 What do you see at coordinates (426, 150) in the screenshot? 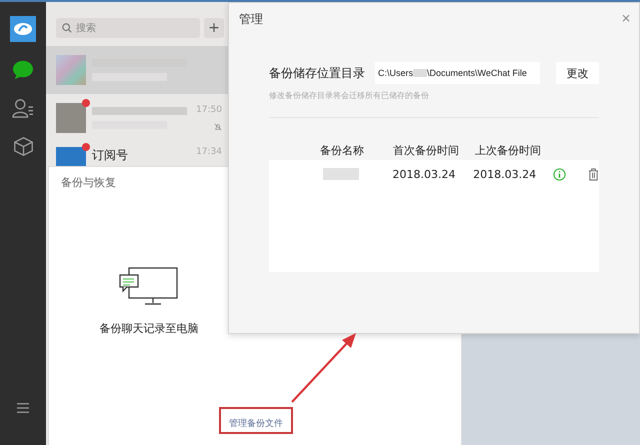
I see `column-header: 首次备份时间` at bounding box center [426, 150].